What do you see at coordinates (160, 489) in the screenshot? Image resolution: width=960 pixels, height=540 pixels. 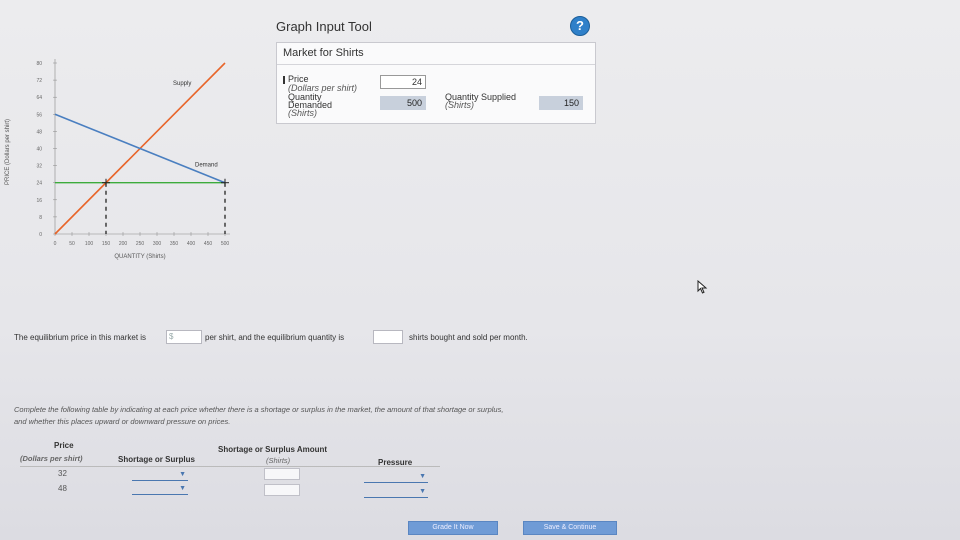 I see `row-2-shortage-dropdown: ▼` at bounding box center [160, 489].